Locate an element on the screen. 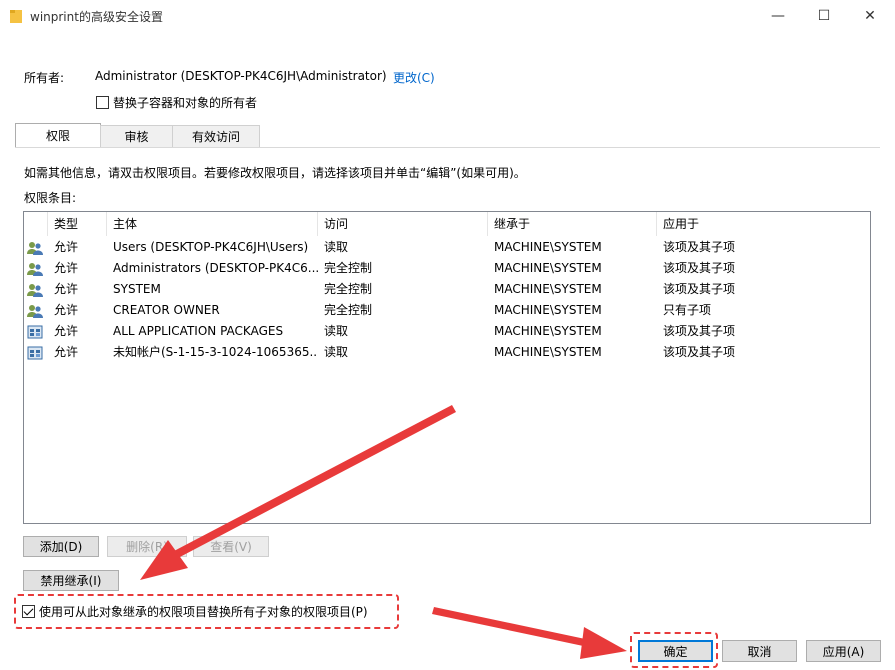 The height and width of the screenshot is (670, 895). row-principal: Users (DESKTOP-PK4C6JH\Users) is located at coordinates (211, 247).